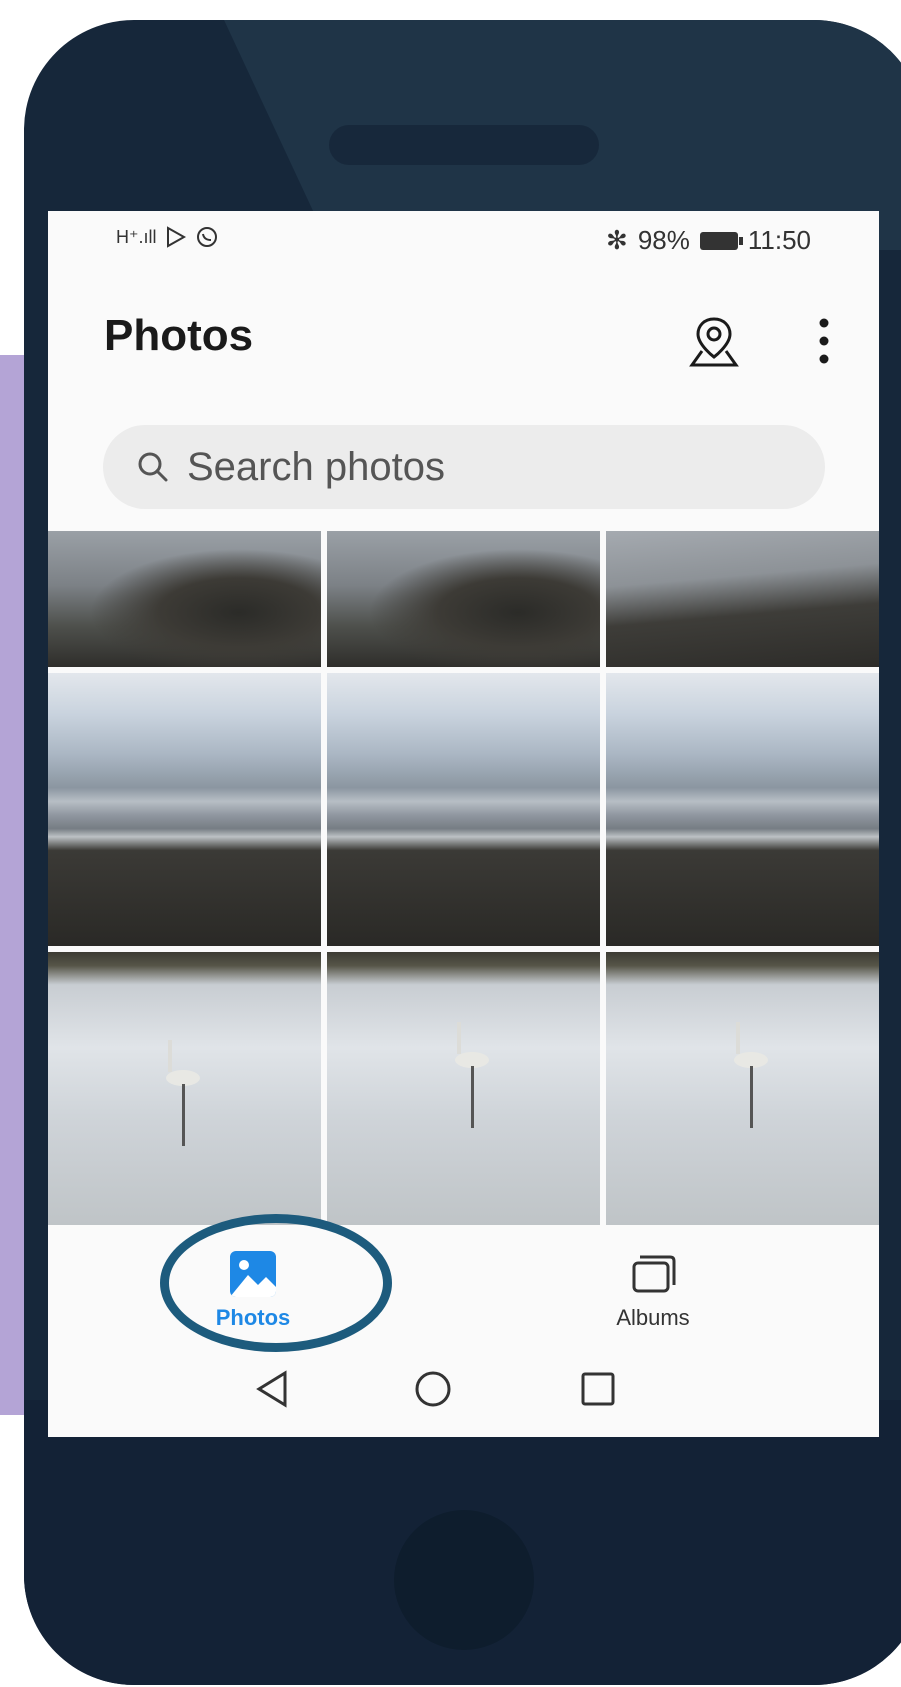 This screenshot has width=901, height=1687. I want to click on search-input: Search photos, so click(316, 467).